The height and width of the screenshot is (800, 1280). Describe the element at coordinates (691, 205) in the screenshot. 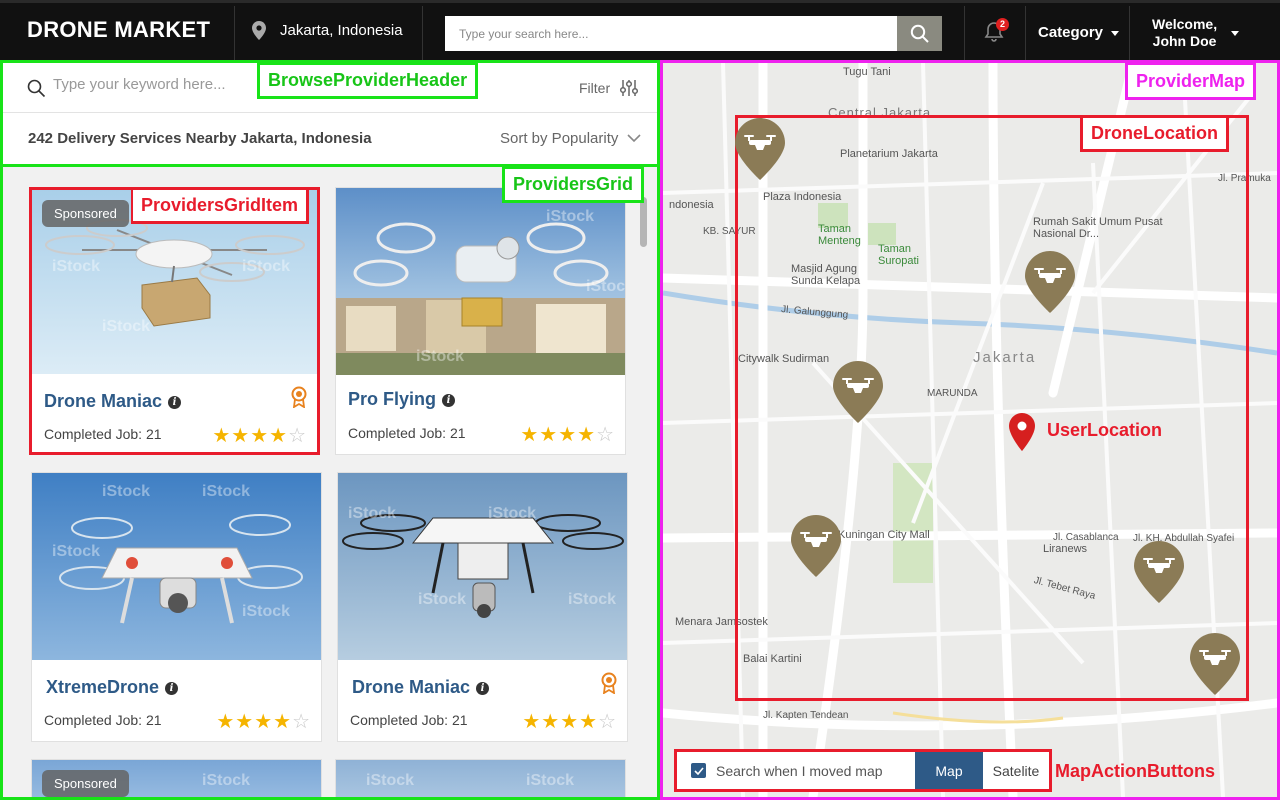

I see `map-label: ndonesia` at that location.